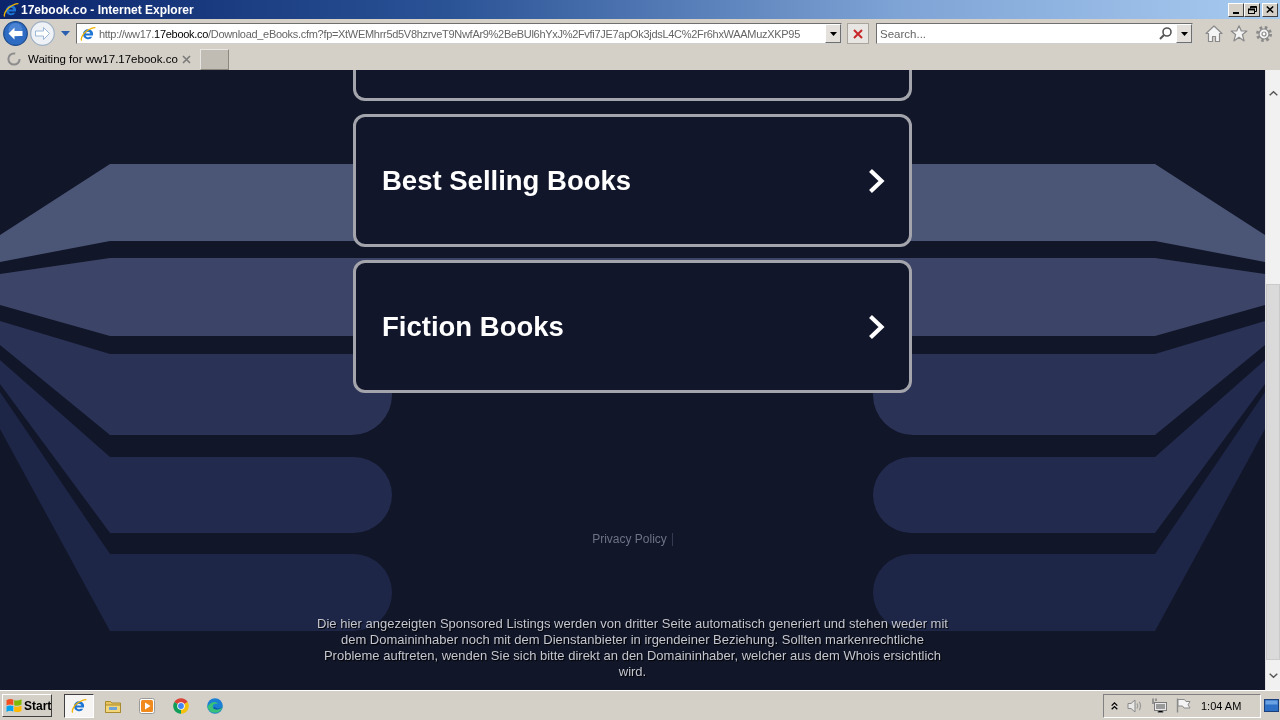 Image resolution: width=1280 pixels, height=720 pixels. What do you see at coordinates (147, 705) in the screenshot?
I see `play-icon` at bounding box center [147, 705].